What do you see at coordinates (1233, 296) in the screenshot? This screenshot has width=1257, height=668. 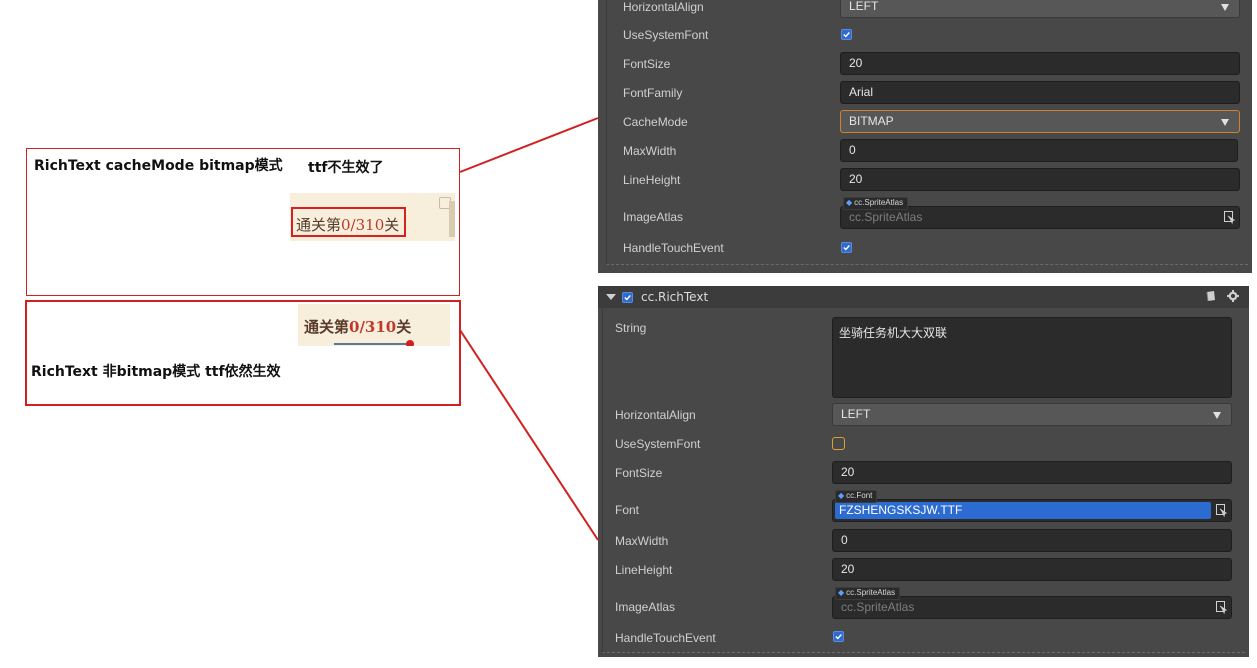 I see `gear-icon` at bounding box center [1233, 296].